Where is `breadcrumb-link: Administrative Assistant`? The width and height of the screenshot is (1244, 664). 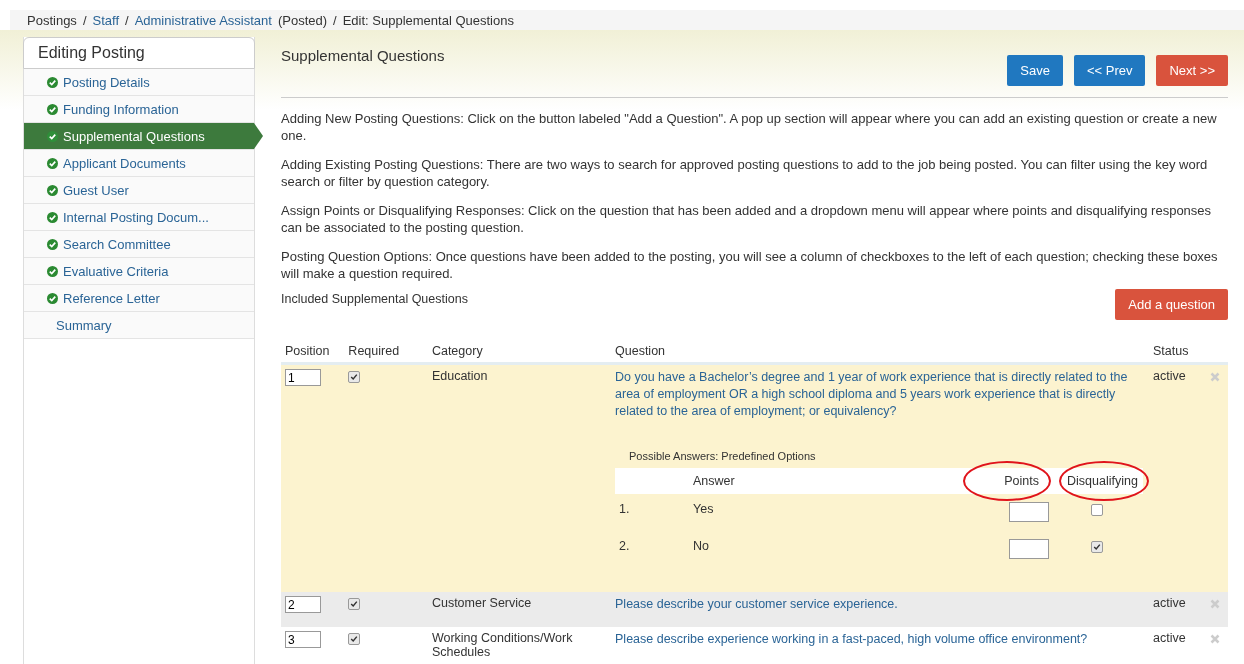
breadcrumb-link: Administrative Assistant is located at coordinates (203, 20).